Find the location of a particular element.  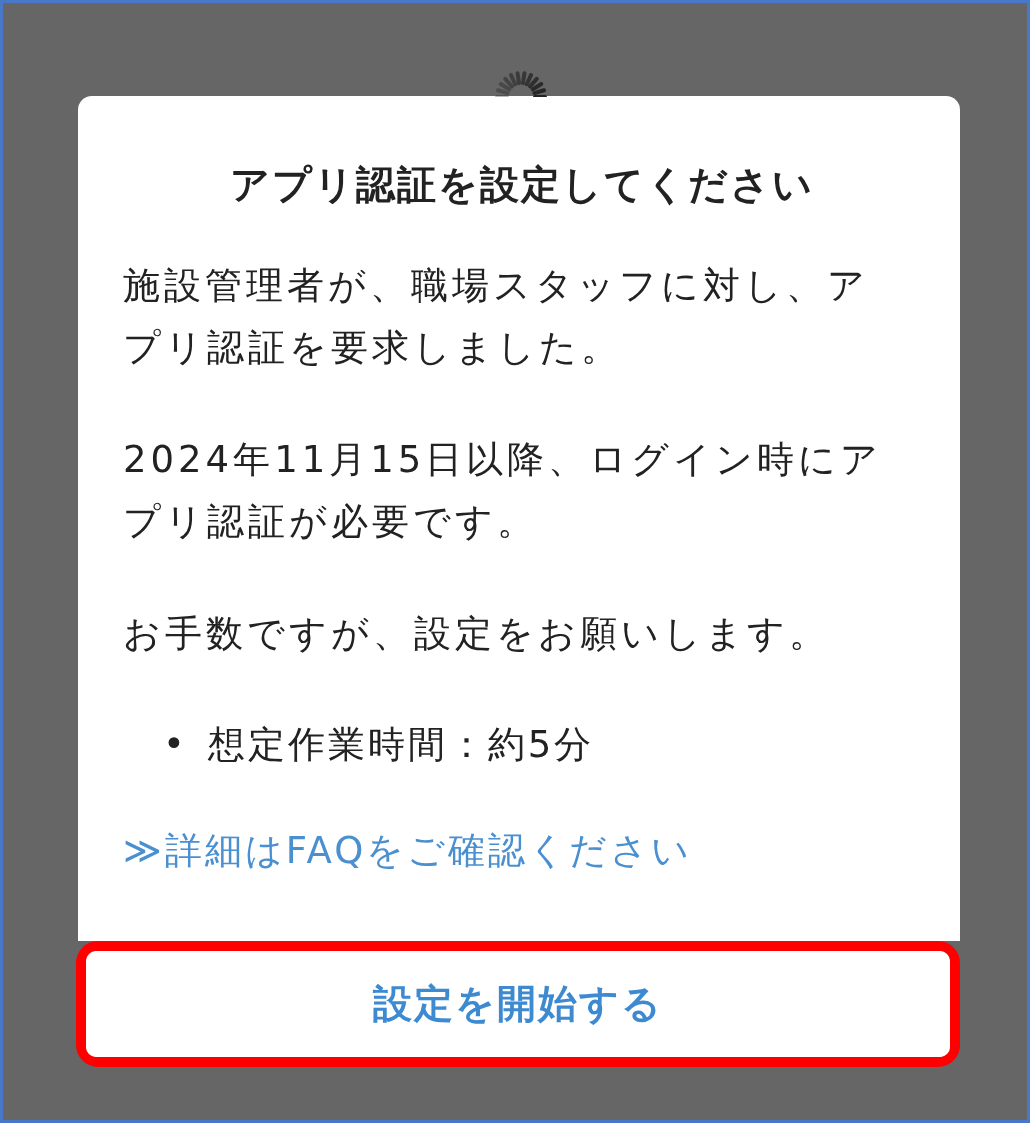

message-text: 2024年11月15日以降、ログイン時にアプリ認証が必要です。 is located at coordinates (503, 490).